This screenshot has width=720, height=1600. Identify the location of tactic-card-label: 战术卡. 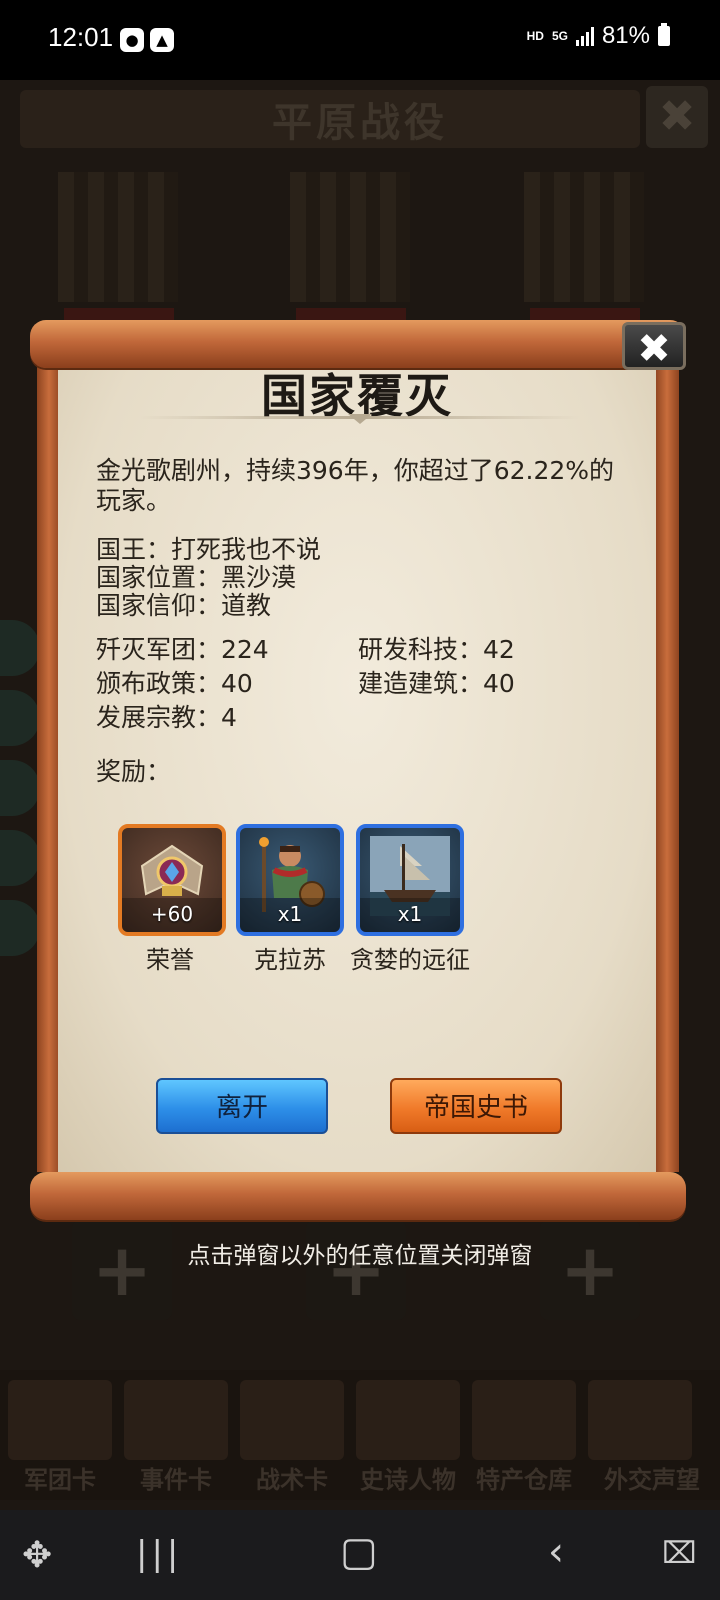
(292, 1480).